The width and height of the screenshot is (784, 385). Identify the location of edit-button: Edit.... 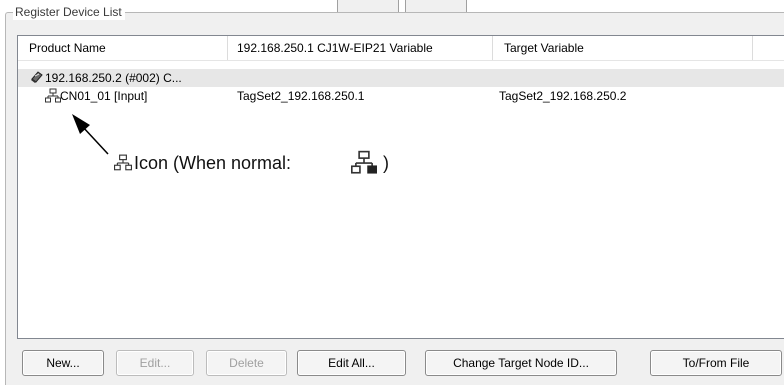
(155, 363).